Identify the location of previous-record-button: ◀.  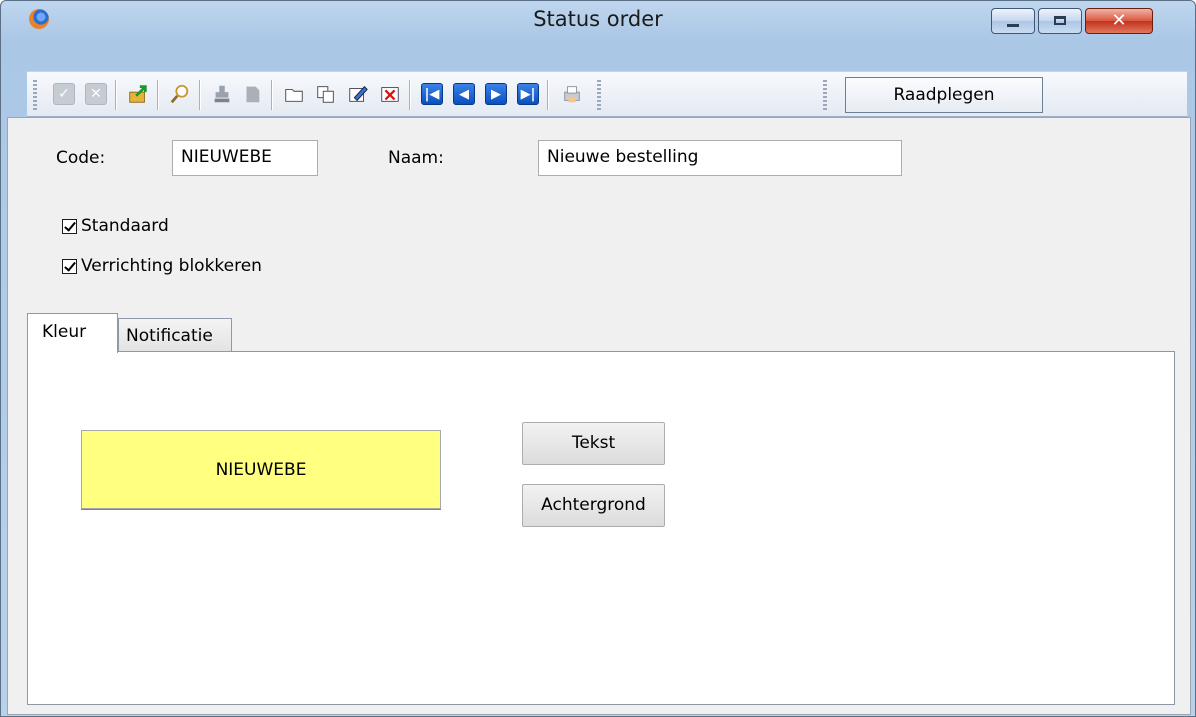
(464, 94).